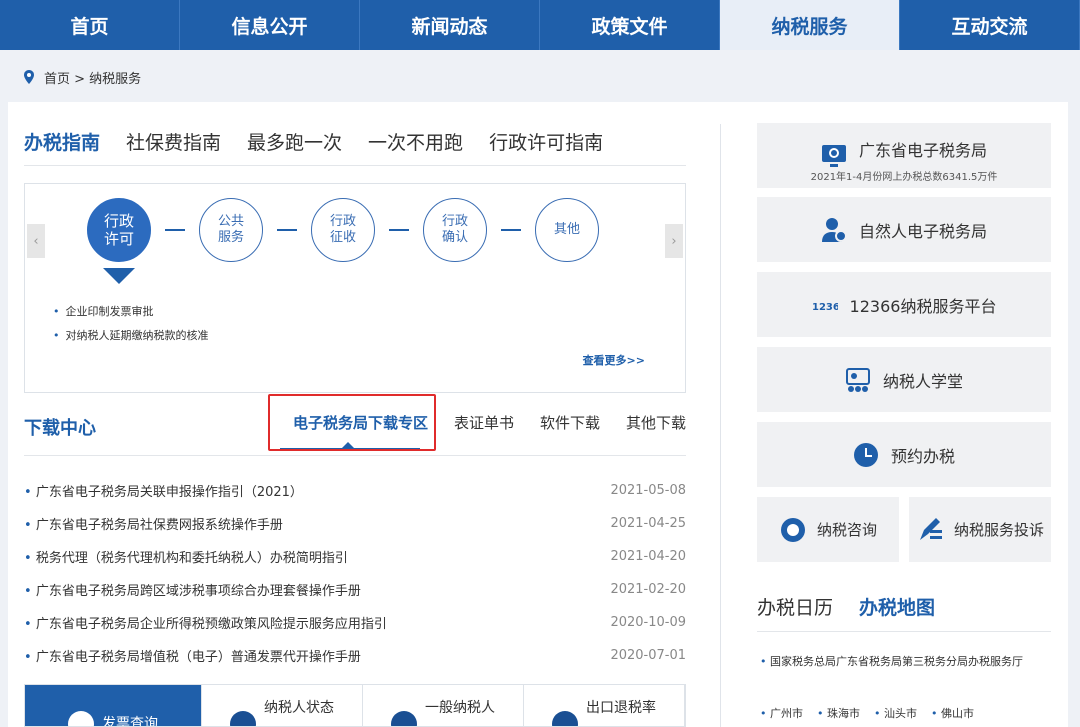  I want to click on tab-tax-map: 办税地图, so click(897, 606).